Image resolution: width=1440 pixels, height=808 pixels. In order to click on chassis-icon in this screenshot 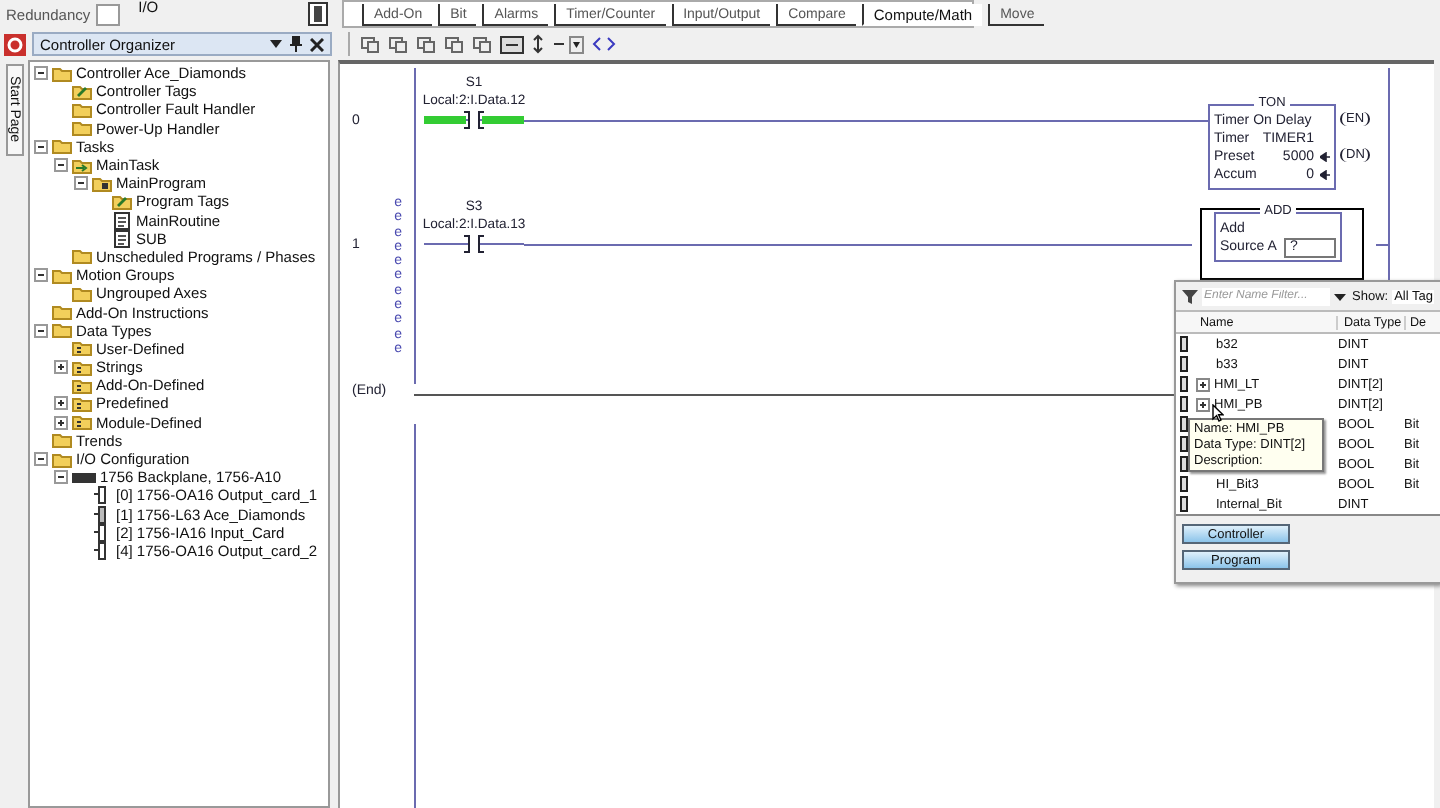, I will do `click(84, 477)`.